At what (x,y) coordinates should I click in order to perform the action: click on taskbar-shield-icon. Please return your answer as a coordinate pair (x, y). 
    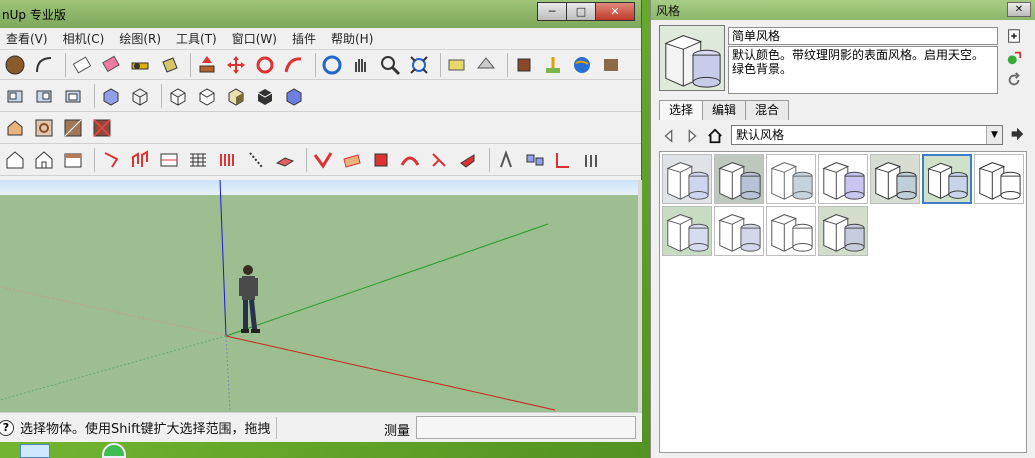
    Looking at the image, I should click on (114, 450).